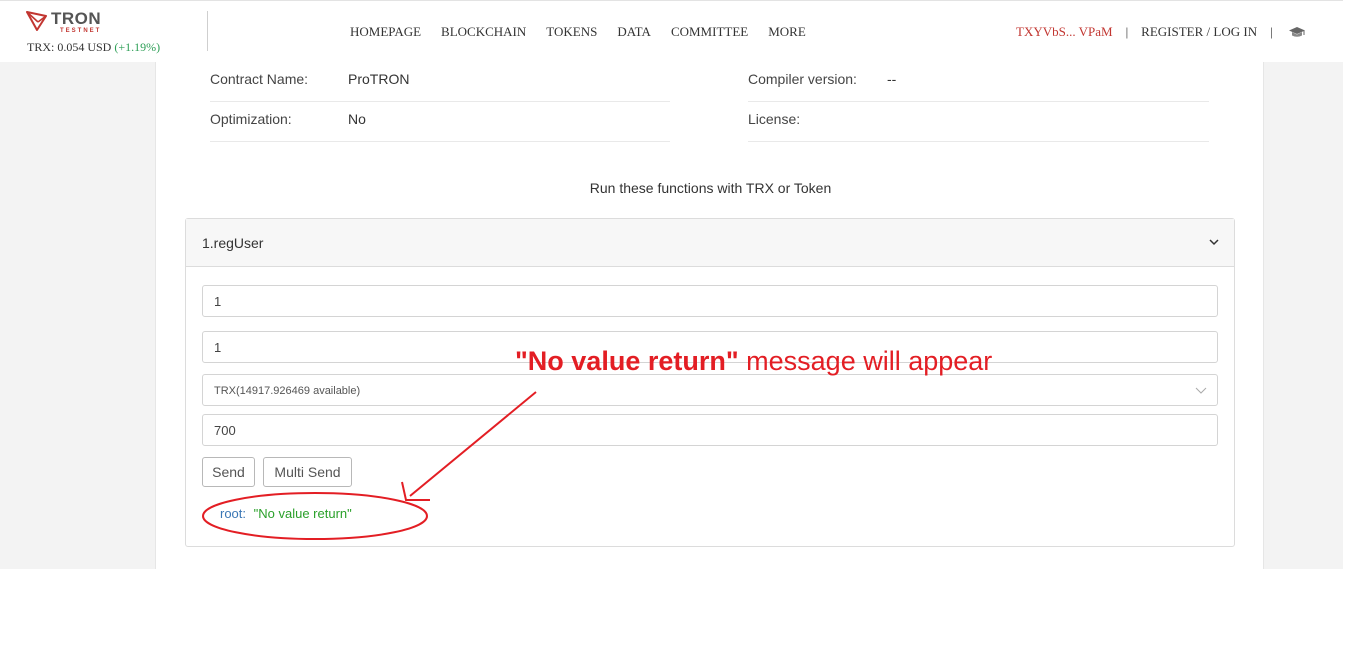 This screenshot has width=1366, height=668. I want to click on compiler-version-row: Compiler version: --, so click(978, 82).